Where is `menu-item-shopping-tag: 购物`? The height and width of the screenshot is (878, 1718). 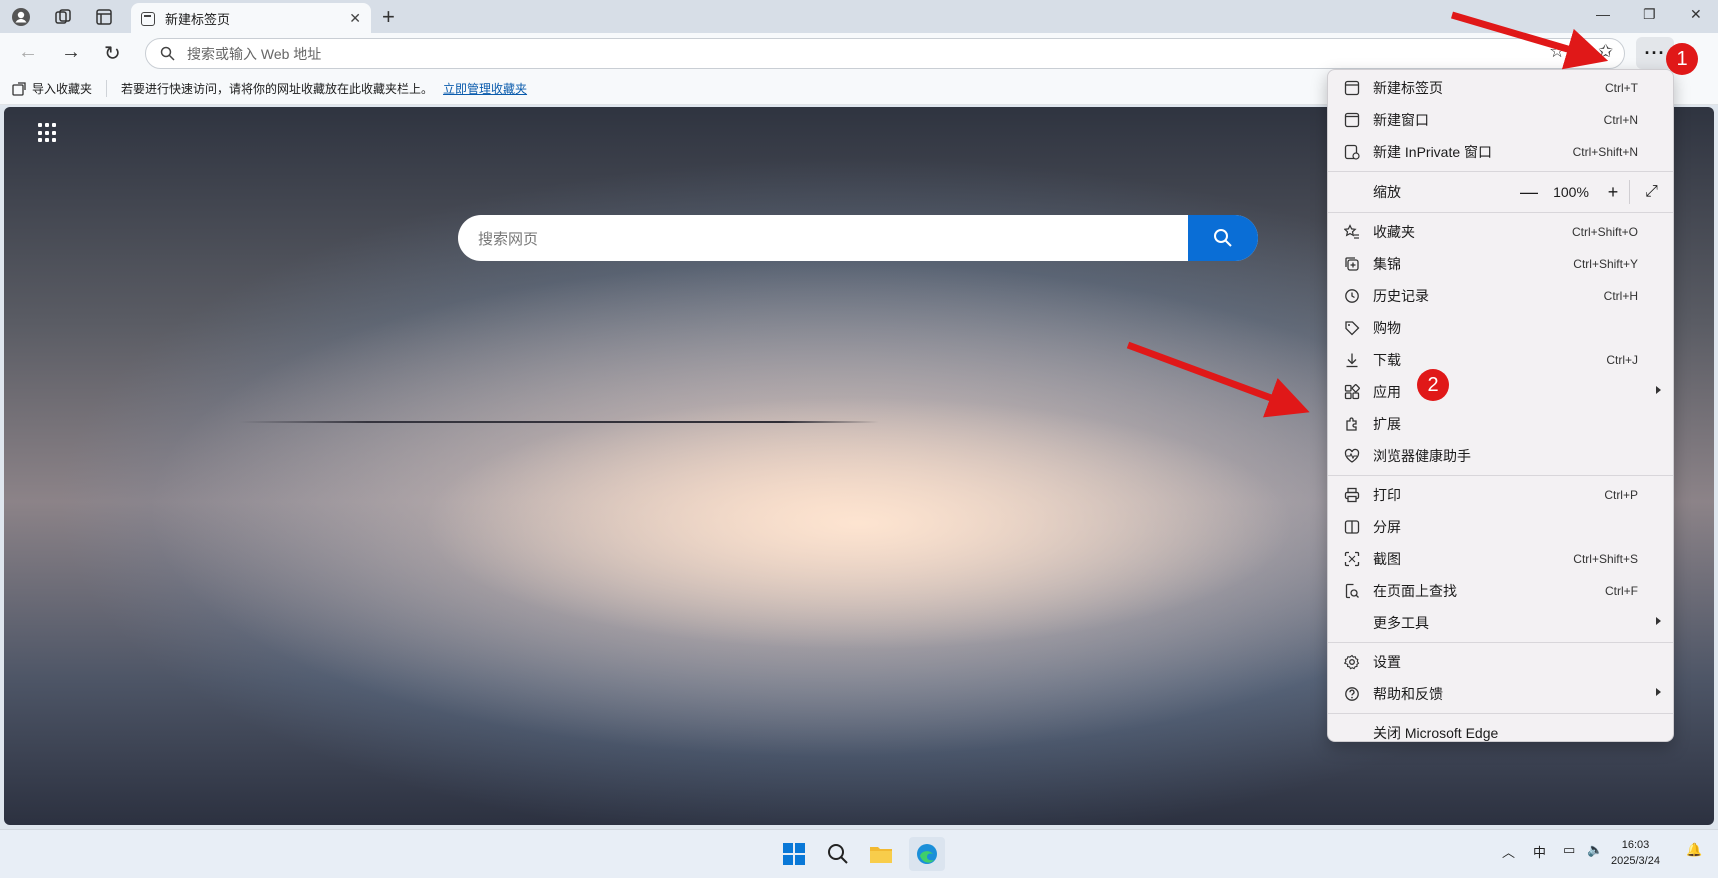
menu-item-shopping-tag: 购物 is located at coordinates (1500, 328).